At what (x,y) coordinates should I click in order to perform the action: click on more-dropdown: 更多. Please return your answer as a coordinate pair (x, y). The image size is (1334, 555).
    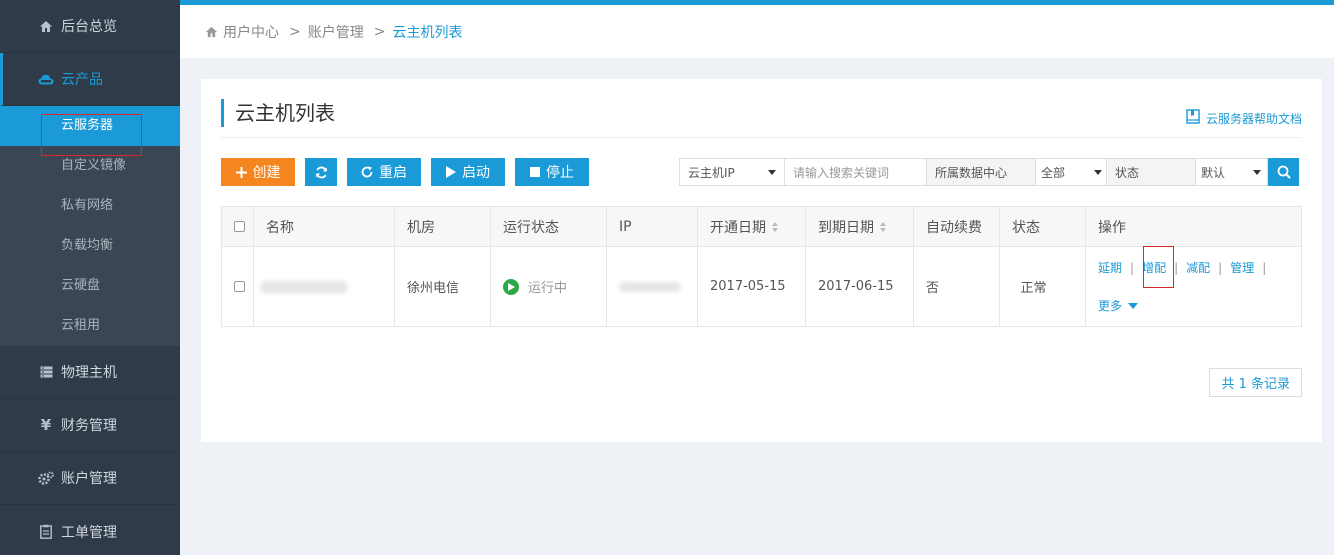
    Looking at the image, I should click on (1118, 305).